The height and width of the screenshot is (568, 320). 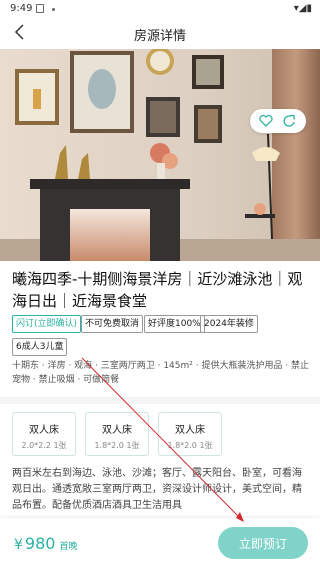 What do you see at coordinates (40, 8) in the screenshot?
I see `sim-icon` at bounding box center [40, 8].